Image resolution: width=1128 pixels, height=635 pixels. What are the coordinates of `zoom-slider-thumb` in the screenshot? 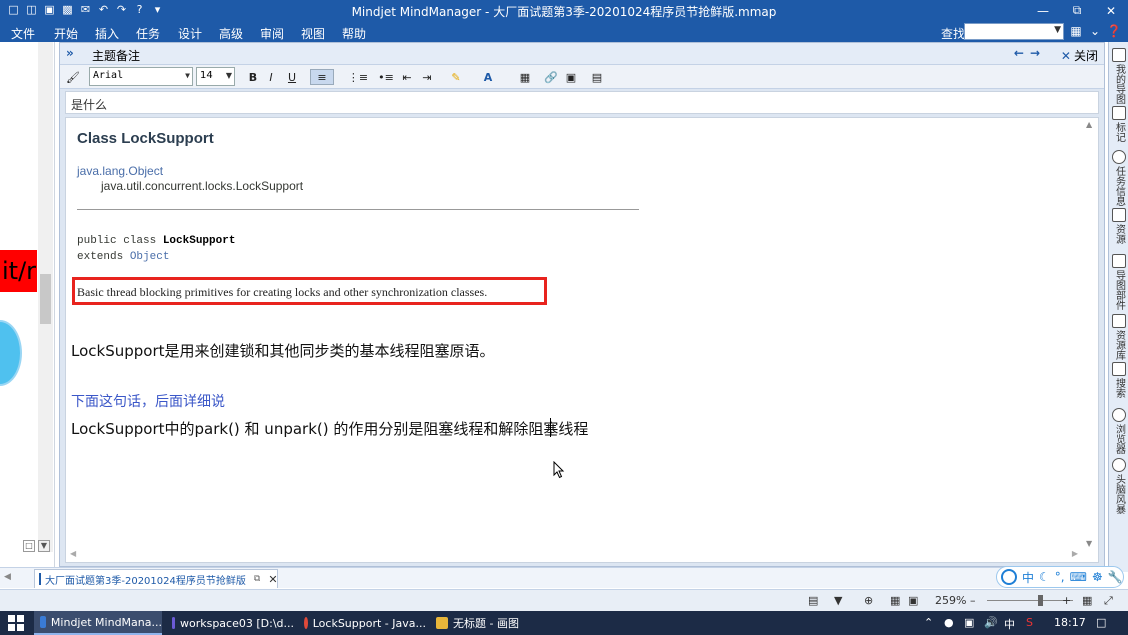 It's located at (1040, 600).